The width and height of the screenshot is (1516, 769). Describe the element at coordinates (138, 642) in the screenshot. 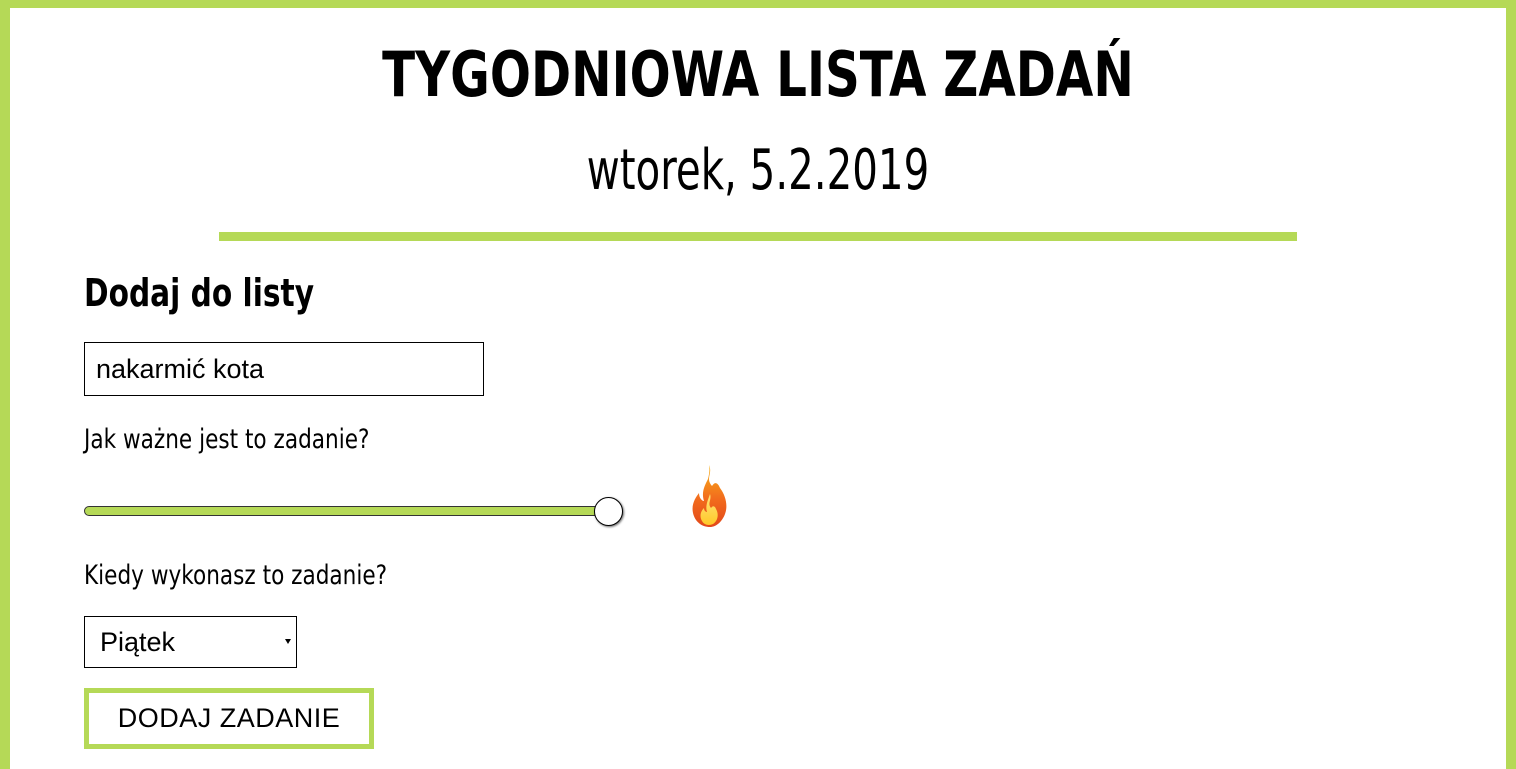

I see `day-select-value: Piątek` at that location.